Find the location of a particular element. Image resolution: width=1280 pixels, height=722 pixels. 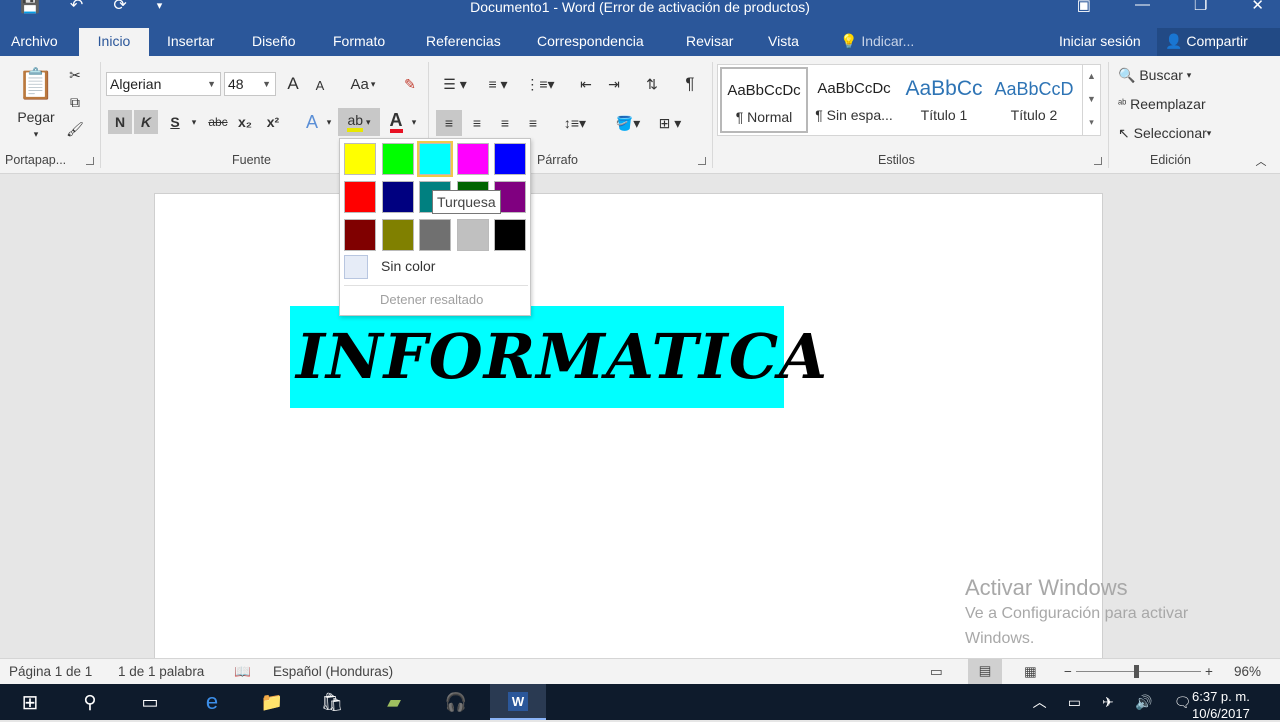

tab-correspondencia: Correspondencia is located at coordinates (590, 42).